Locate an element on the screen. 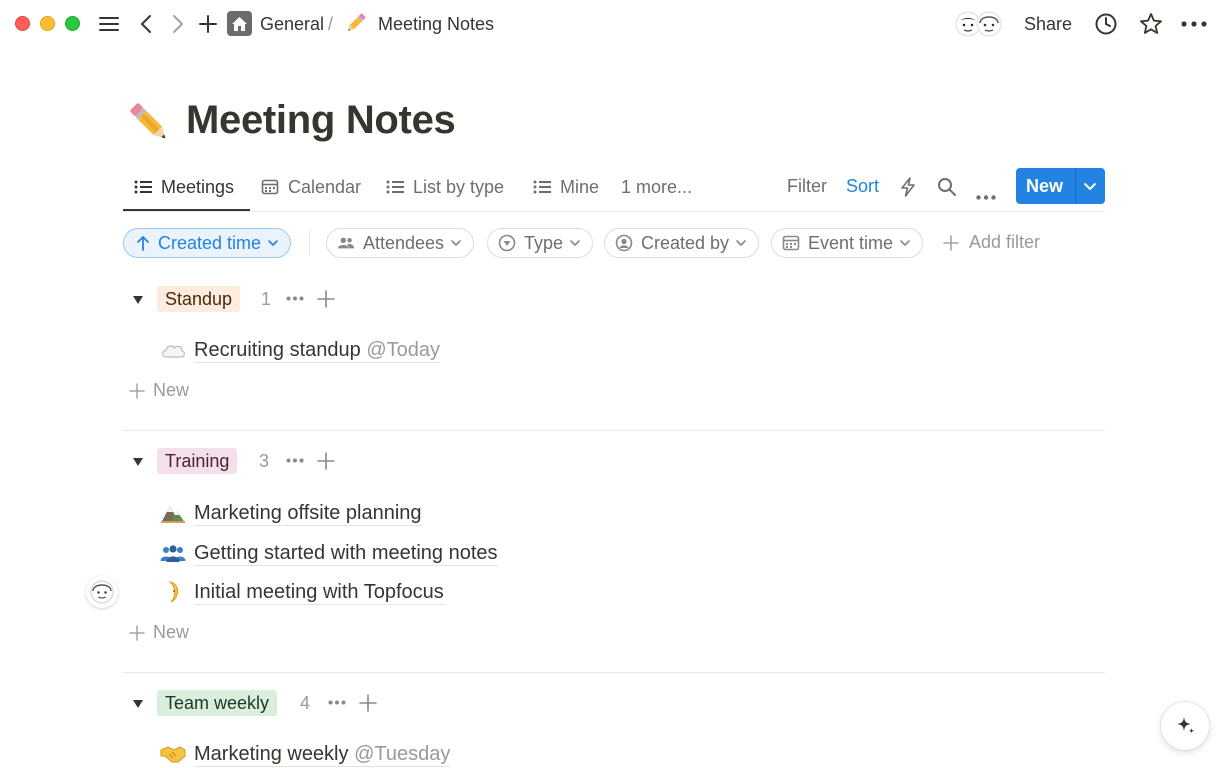 This screenshot has height=768, width=1228. tab-label: Mine is located at coordinates (580, 186).